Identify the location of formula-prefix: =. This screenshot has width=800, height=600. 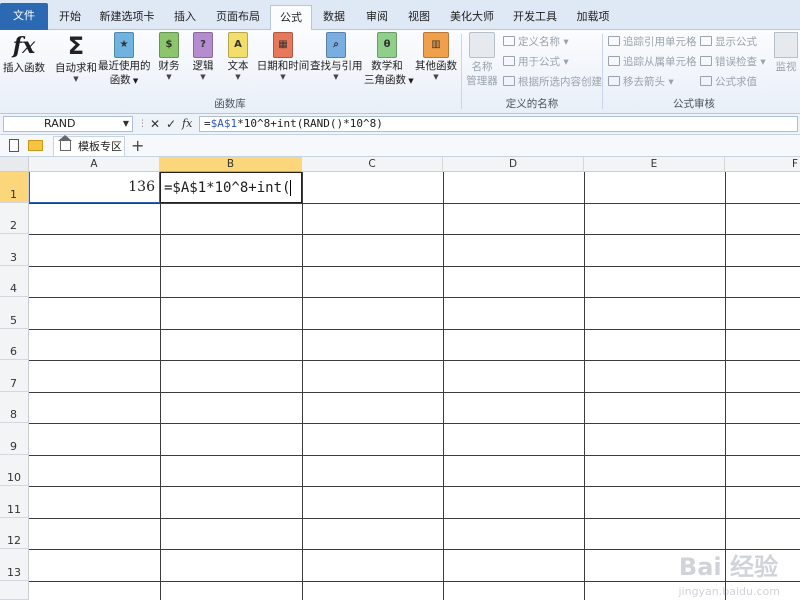
(207, 123).